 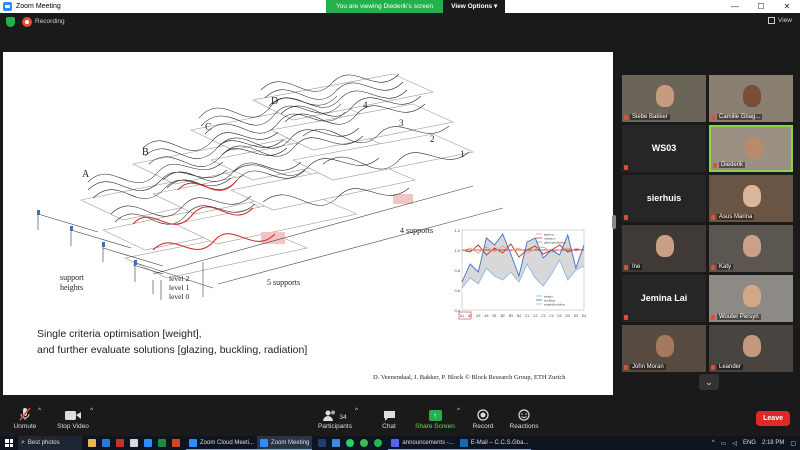 What do you see at coordinates (787, 6) in the screenshot?
I see `close-button: ✕` at bounding box center [787, 6].